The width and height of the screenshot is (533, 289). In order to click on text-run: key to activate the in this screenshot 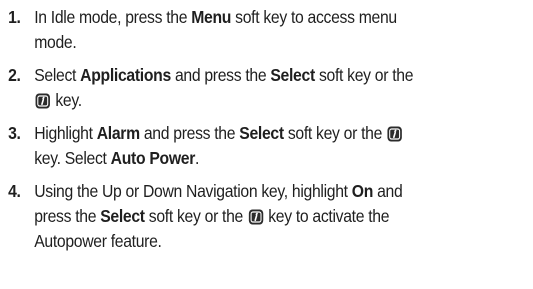, I will do `click(327, 216)`.